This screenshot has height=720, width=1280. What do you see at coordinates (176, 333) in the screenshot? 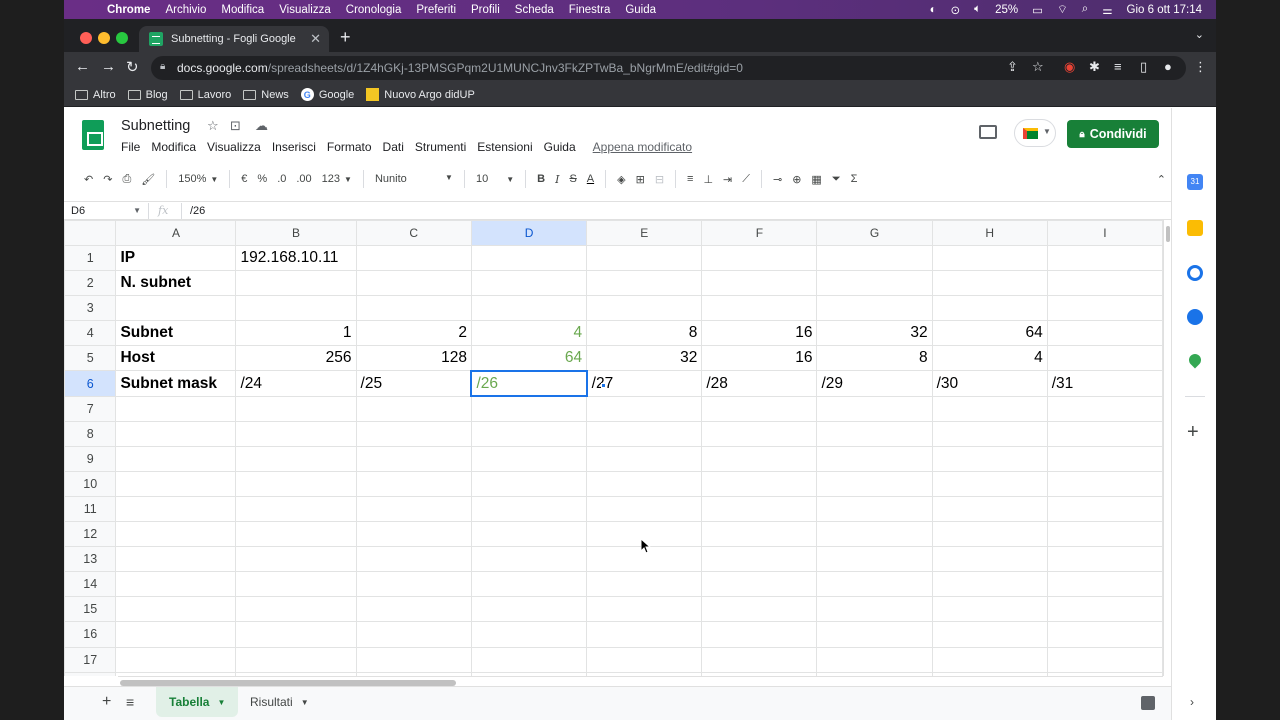
I see `cell: Subnet` at bounding box center [176, 333].